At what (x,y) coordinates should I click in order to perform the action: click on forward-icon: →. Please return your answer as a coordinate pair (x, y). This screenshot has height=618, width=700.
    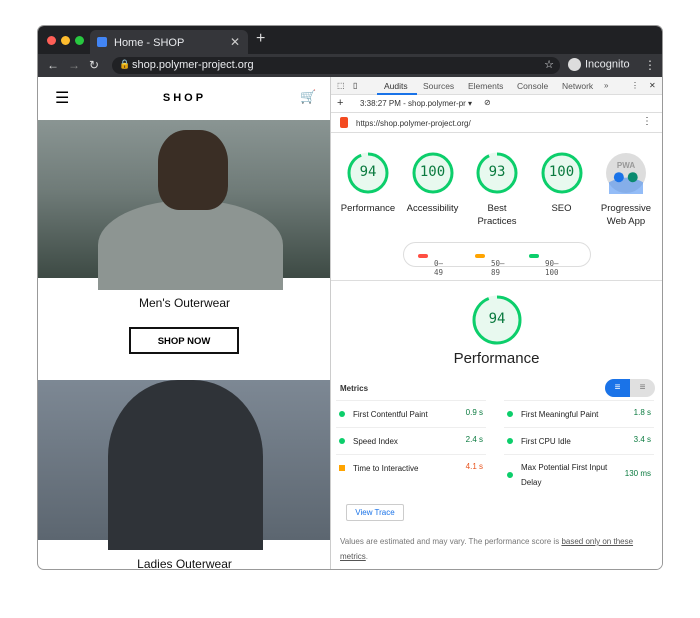
    Looking at the image, I should click on (74, 65).